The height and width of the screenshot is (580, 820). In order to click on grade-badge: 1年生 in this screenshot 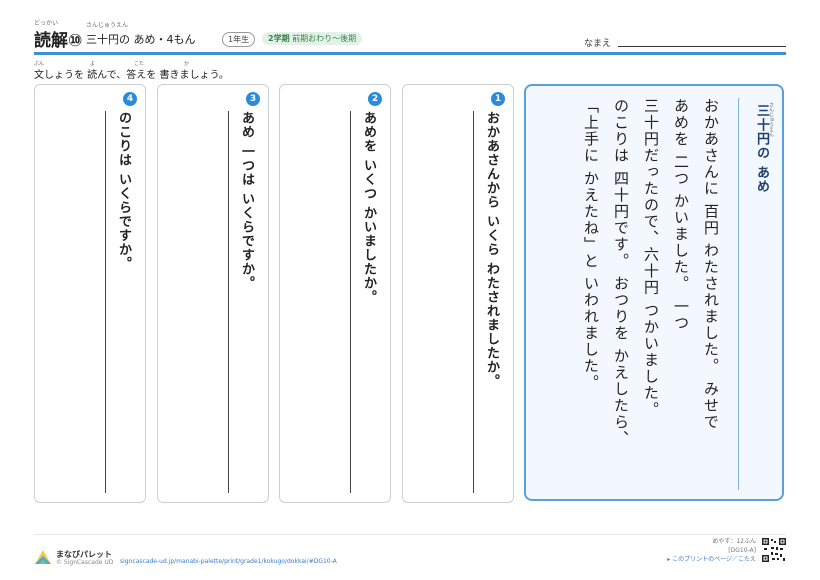, I will do `click(239, 39)`.